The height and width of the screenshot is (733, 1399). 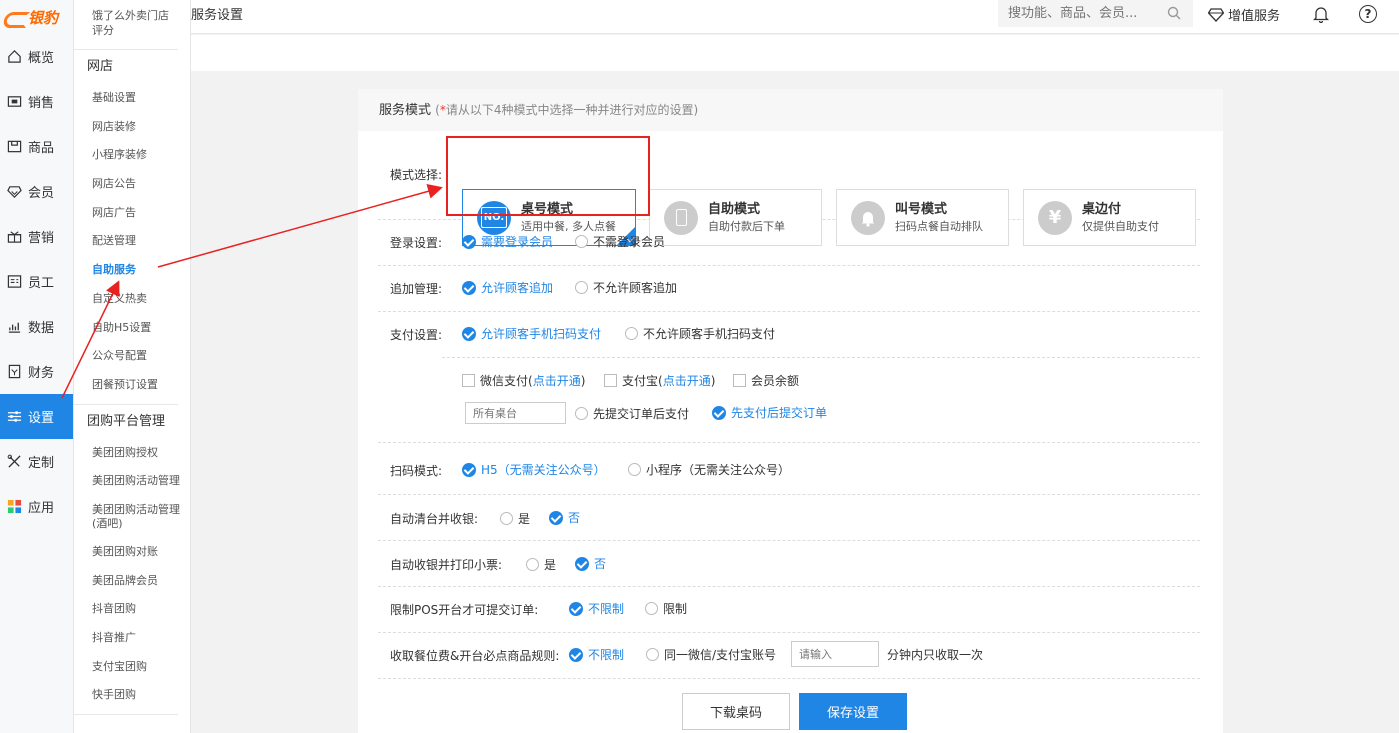 I want to click on logo: 银豹, so click(x=36, y=17).